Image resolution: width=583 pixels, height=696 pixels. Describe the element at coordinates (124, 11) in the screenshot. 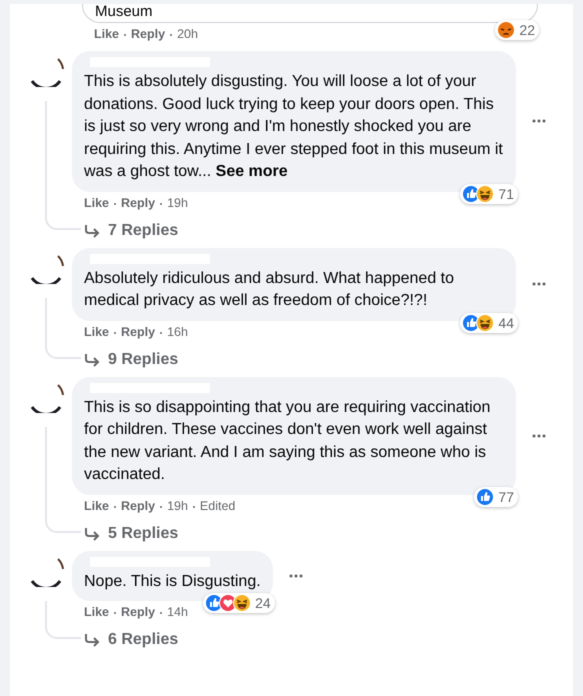

I see `comment-text: Museum` at that location.